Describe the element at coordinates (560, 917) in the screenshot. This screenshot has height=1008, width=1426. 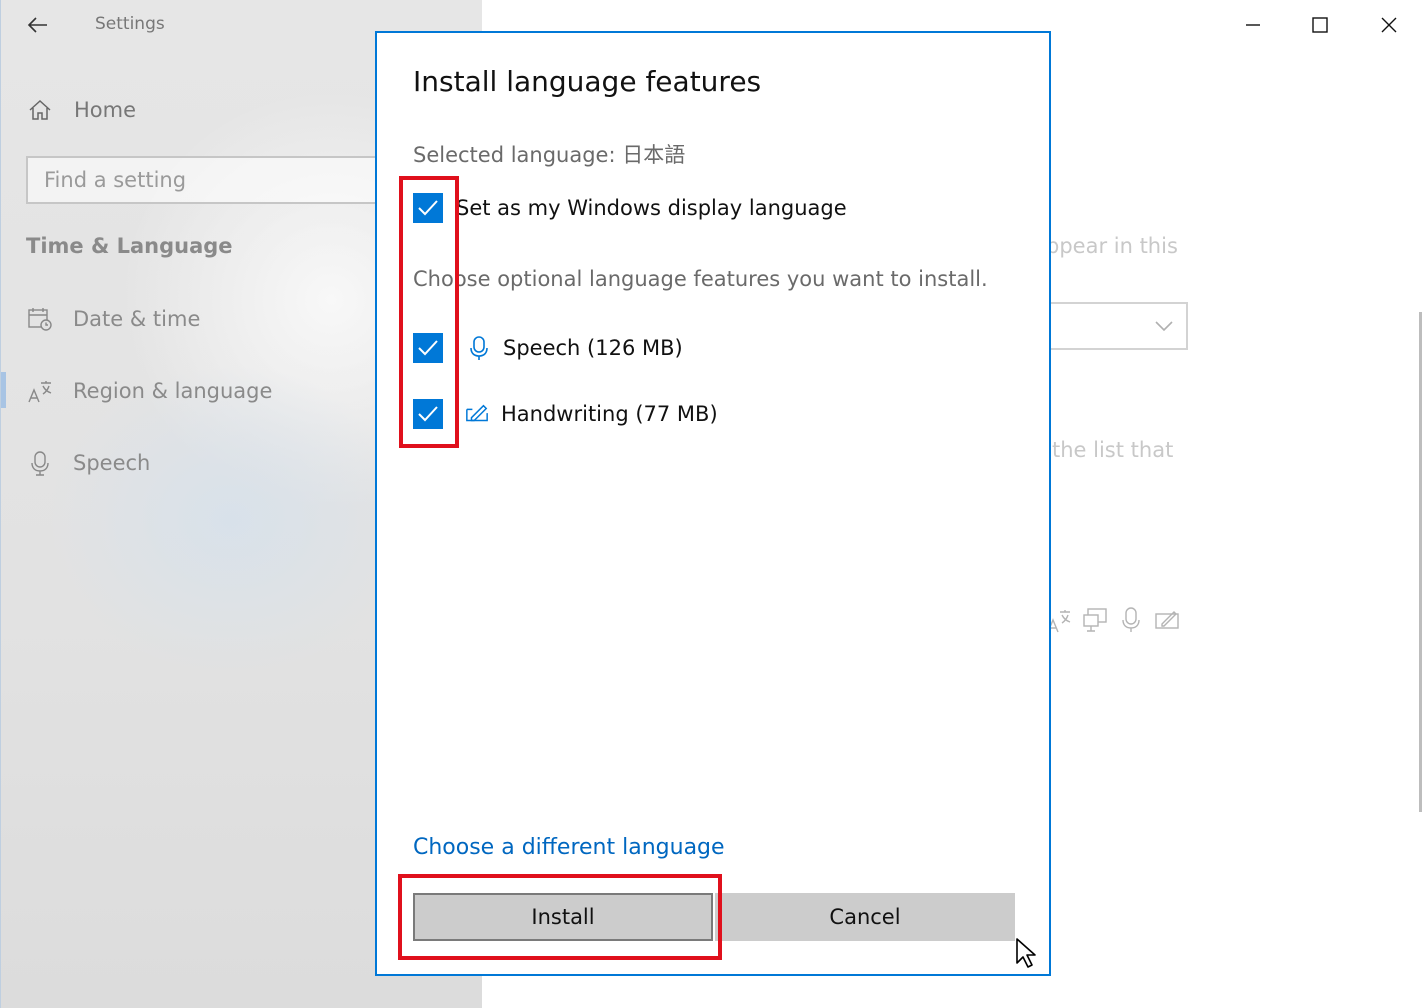
I see `install-button-highlight` at that location.